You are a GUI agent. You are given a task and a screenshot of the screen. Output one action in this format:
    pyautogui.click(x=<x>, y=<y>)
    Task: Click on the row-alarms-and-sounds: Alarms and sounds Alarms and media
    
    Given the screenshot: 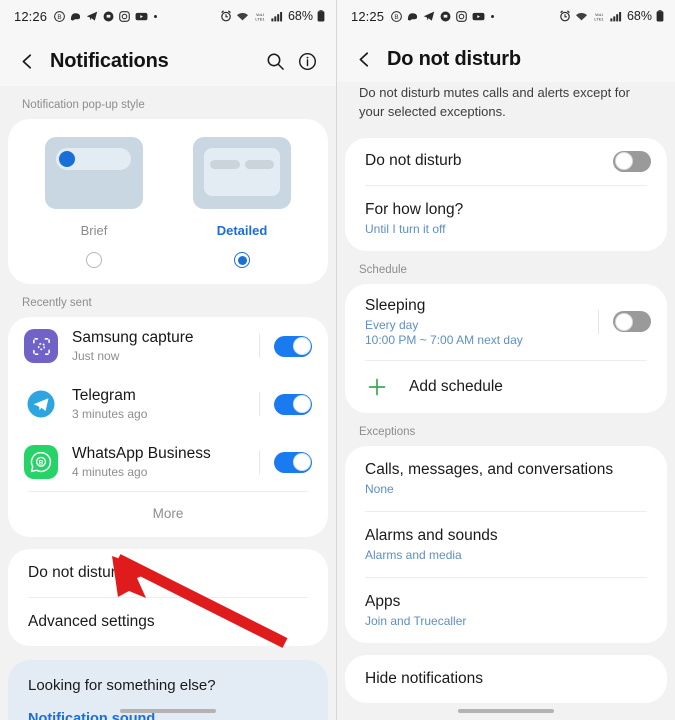 What is the action you would take?
    pyautogui.click(x=506, y=544)
    